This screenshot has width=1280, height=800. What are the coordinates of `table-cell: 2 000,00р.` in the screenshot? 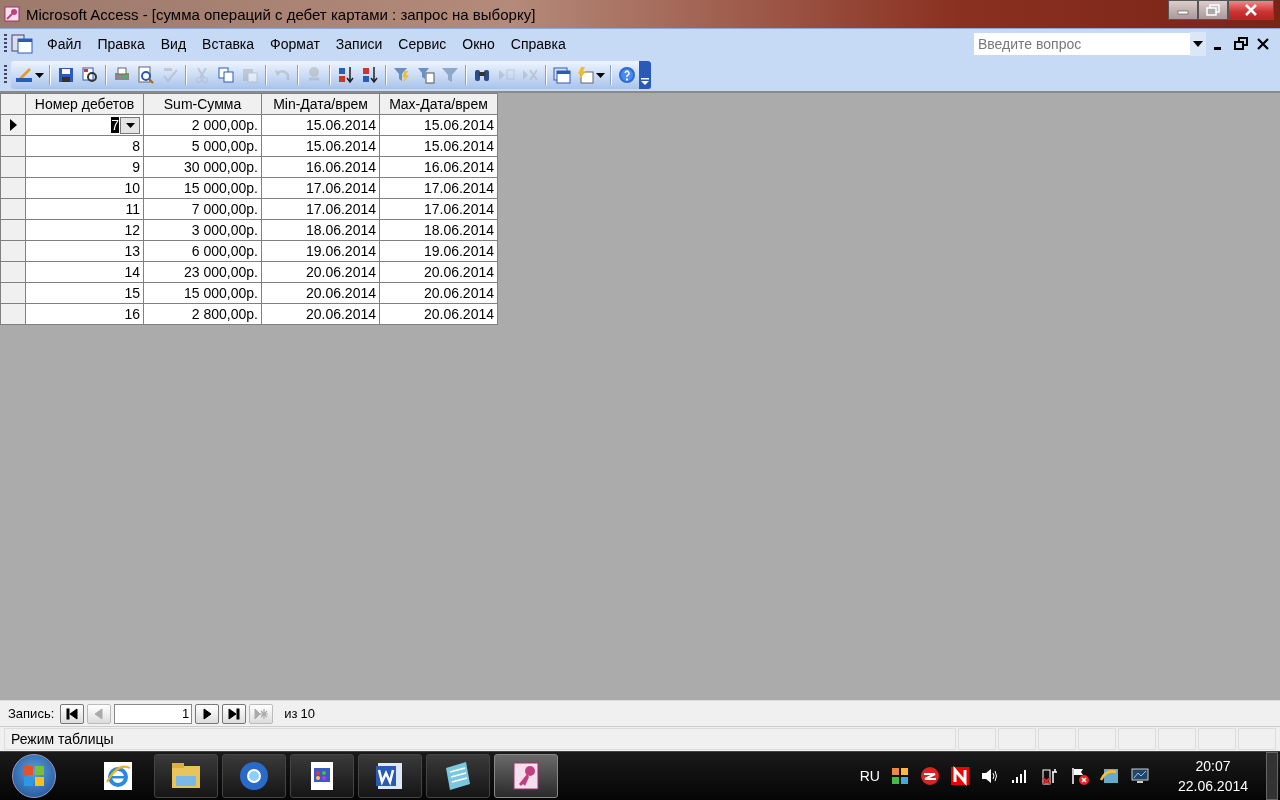 It's located at (202, 125).